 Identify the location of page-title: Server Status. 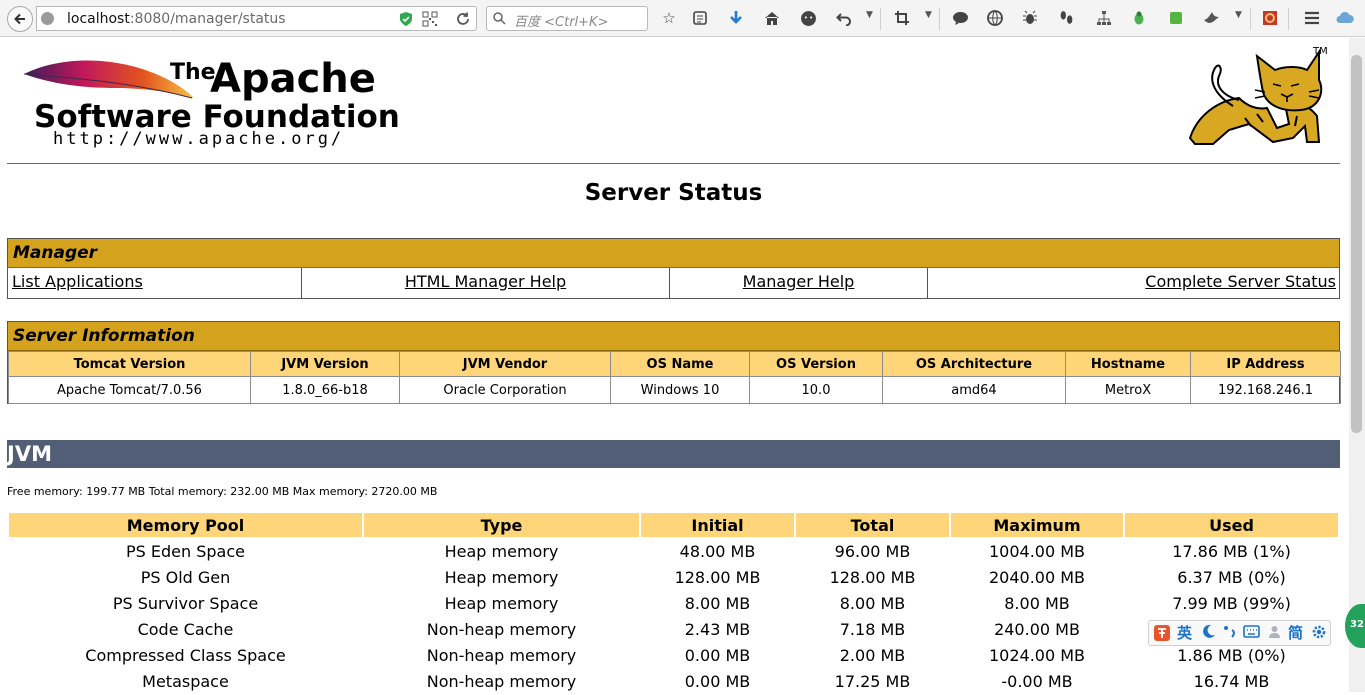
(673, 193).